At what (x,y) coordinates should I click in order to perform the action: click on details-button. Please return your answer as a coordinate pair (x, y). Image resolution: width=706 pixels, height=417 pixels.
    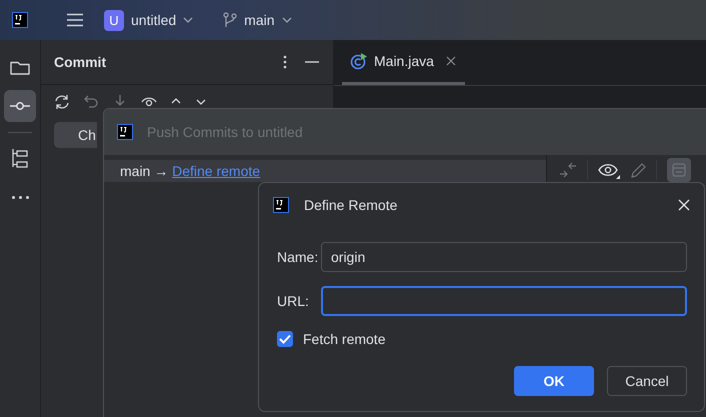
    Looking at the image, I should click on (679, 170).